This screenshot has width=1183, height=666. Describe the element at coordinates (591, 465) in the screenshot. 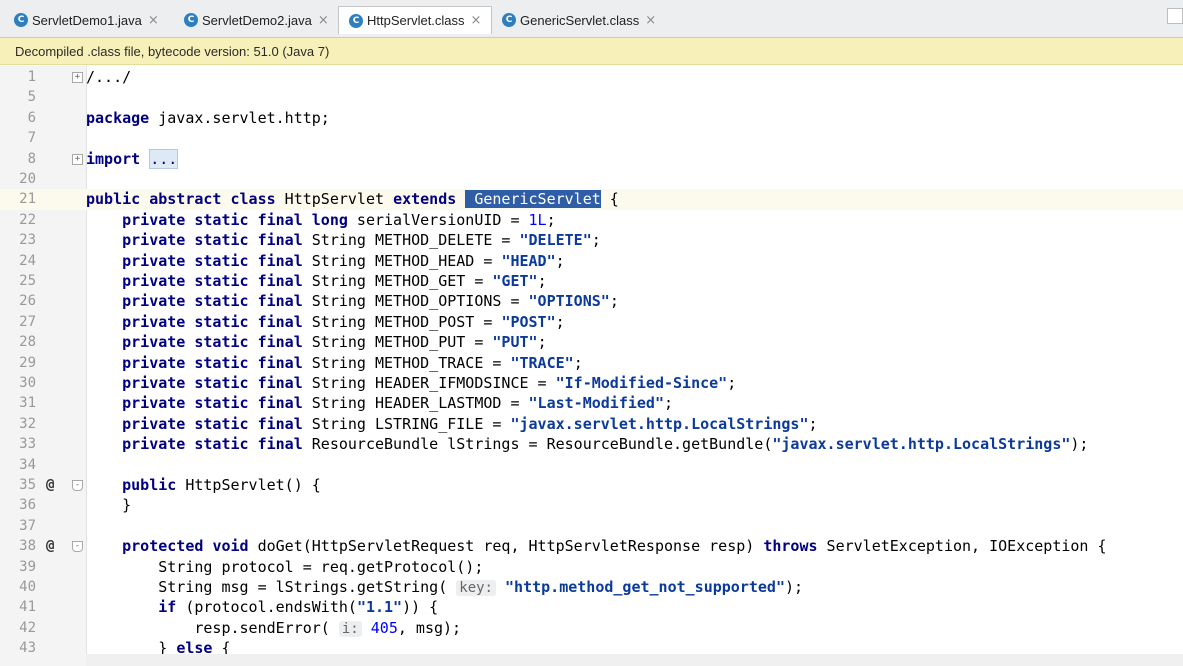

I see `code-line: 34` at that location.